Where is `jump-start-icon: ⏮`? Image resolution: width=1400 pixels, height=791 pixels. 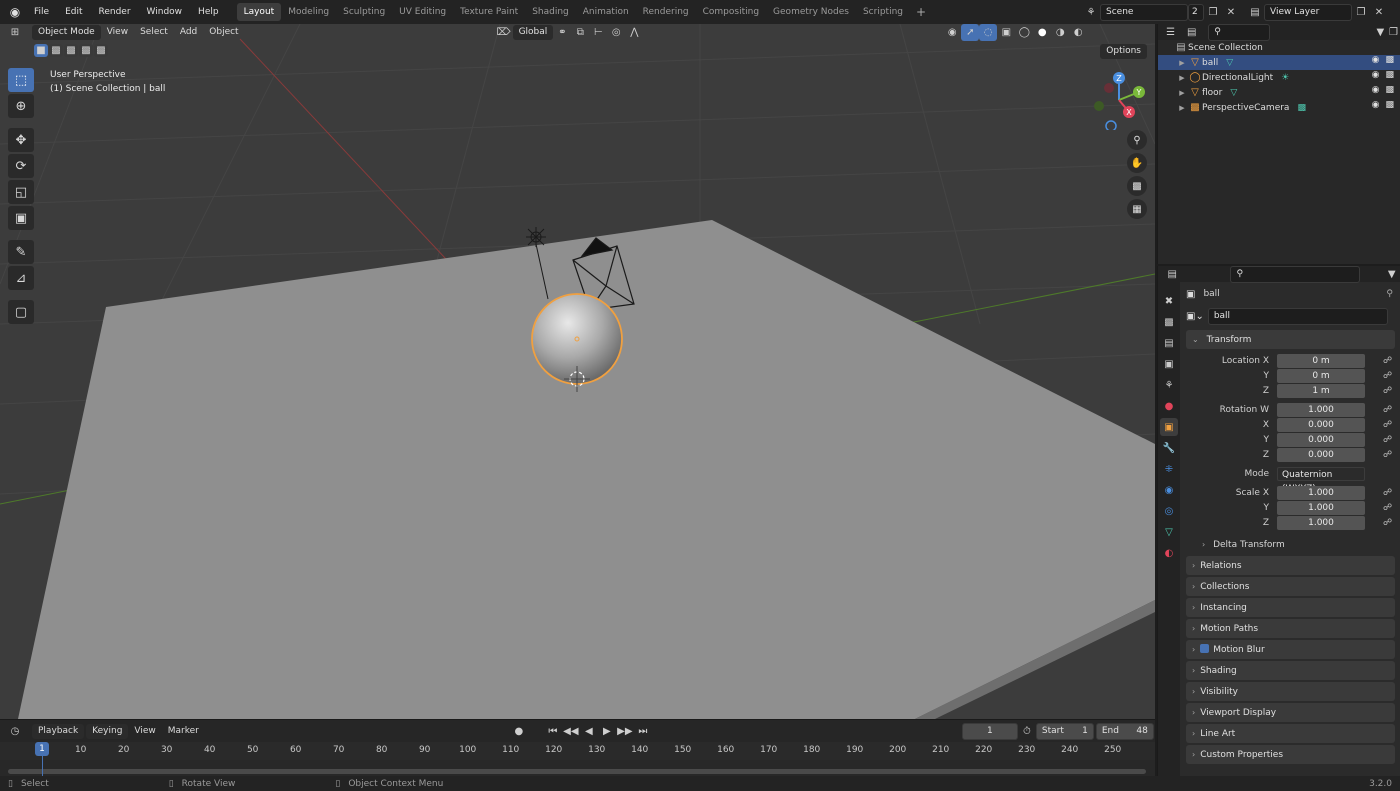
jump-start-icon: ⏮ is located at coordinates (553, 731).